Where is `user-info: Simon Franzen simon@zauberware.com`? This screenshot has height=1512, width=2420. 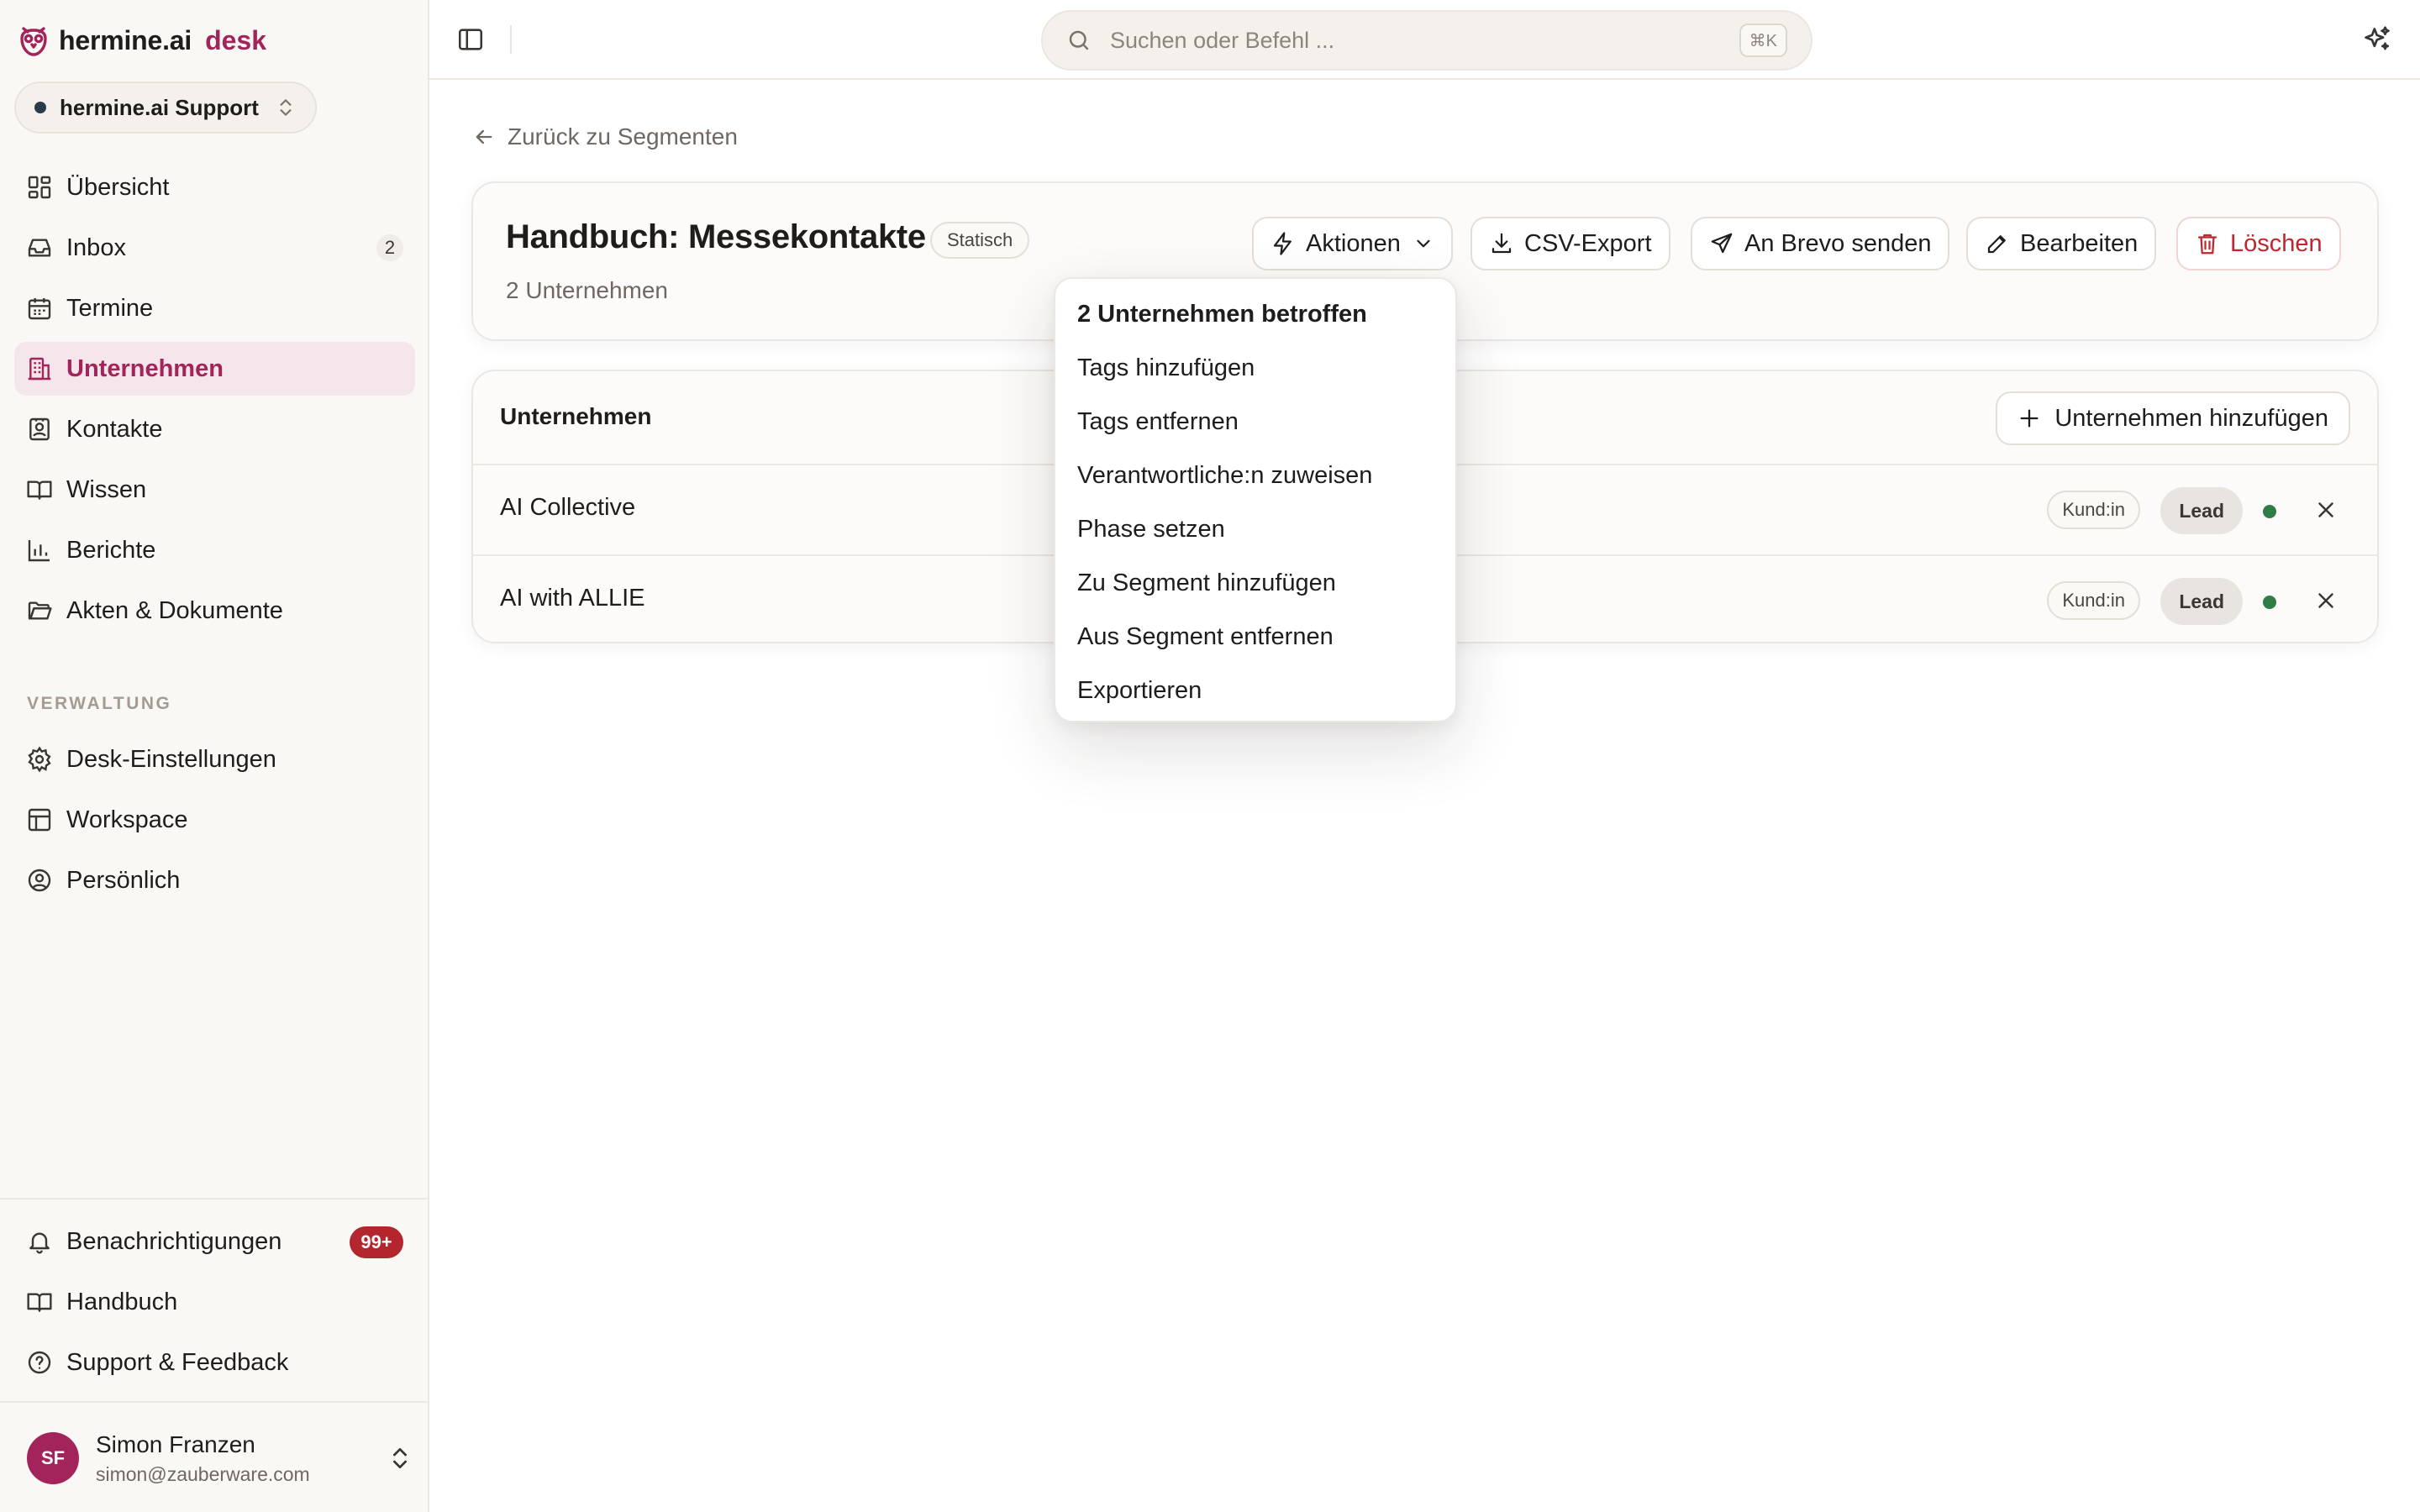
user-info: Simon Franzen simon@zauberware.com is located at coordinates (203, 1458).